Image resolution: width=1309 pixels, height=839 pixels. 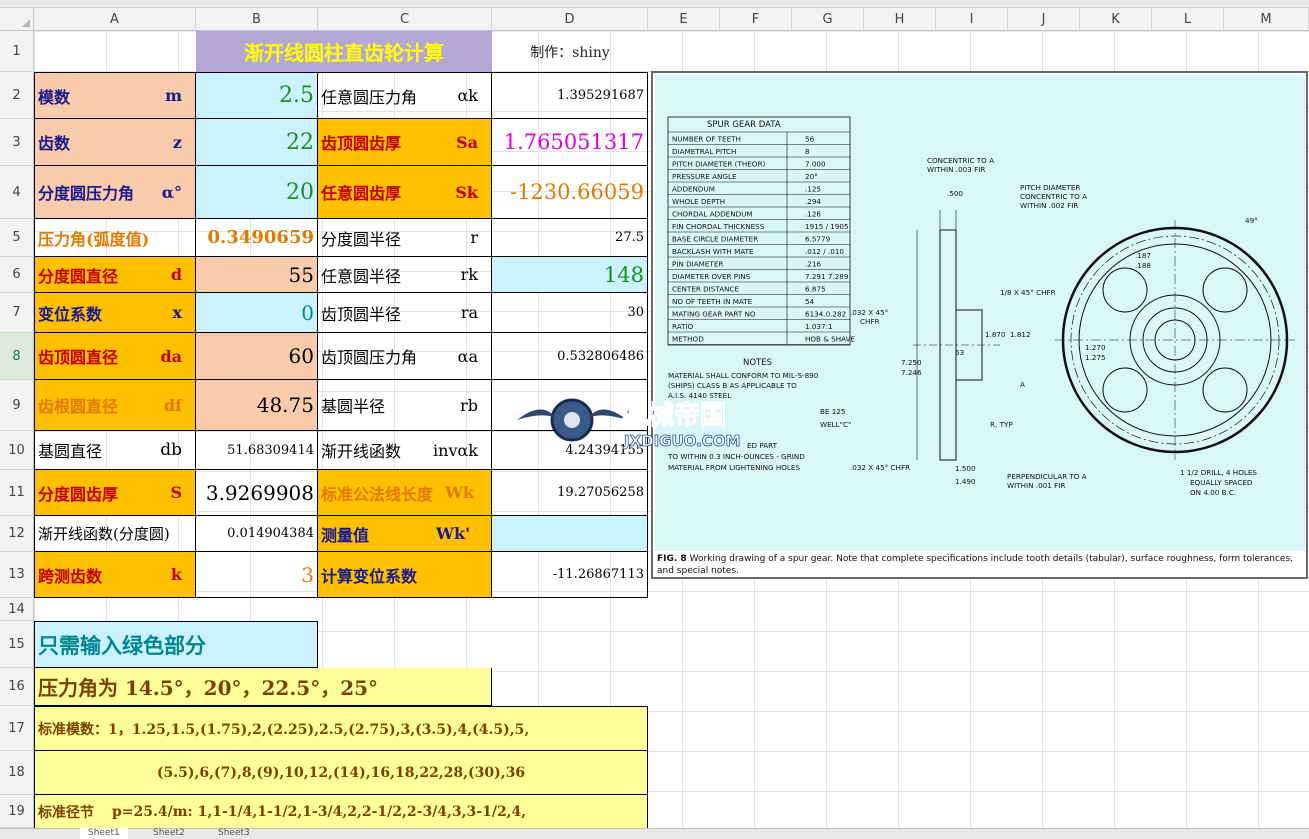 What do you see at coordinates (115, 275) in the screenshot?
I see `label-pitch-dia: 分度圆直径 d` at bounding box center [115, 275].